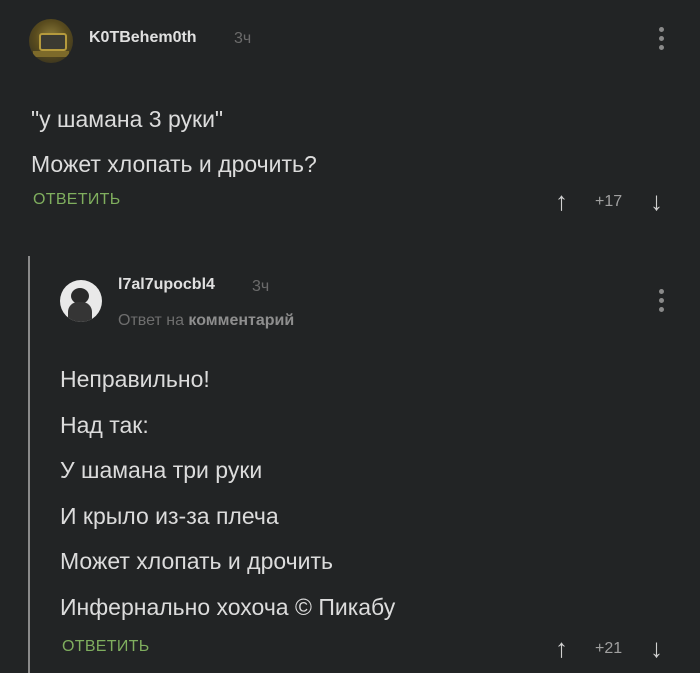 This screenshot has height=673, width=700. Describe the element at coordinates (196, 561) in the screenshot. I see `comment-line: Может хлопать и дрочить` at that location.